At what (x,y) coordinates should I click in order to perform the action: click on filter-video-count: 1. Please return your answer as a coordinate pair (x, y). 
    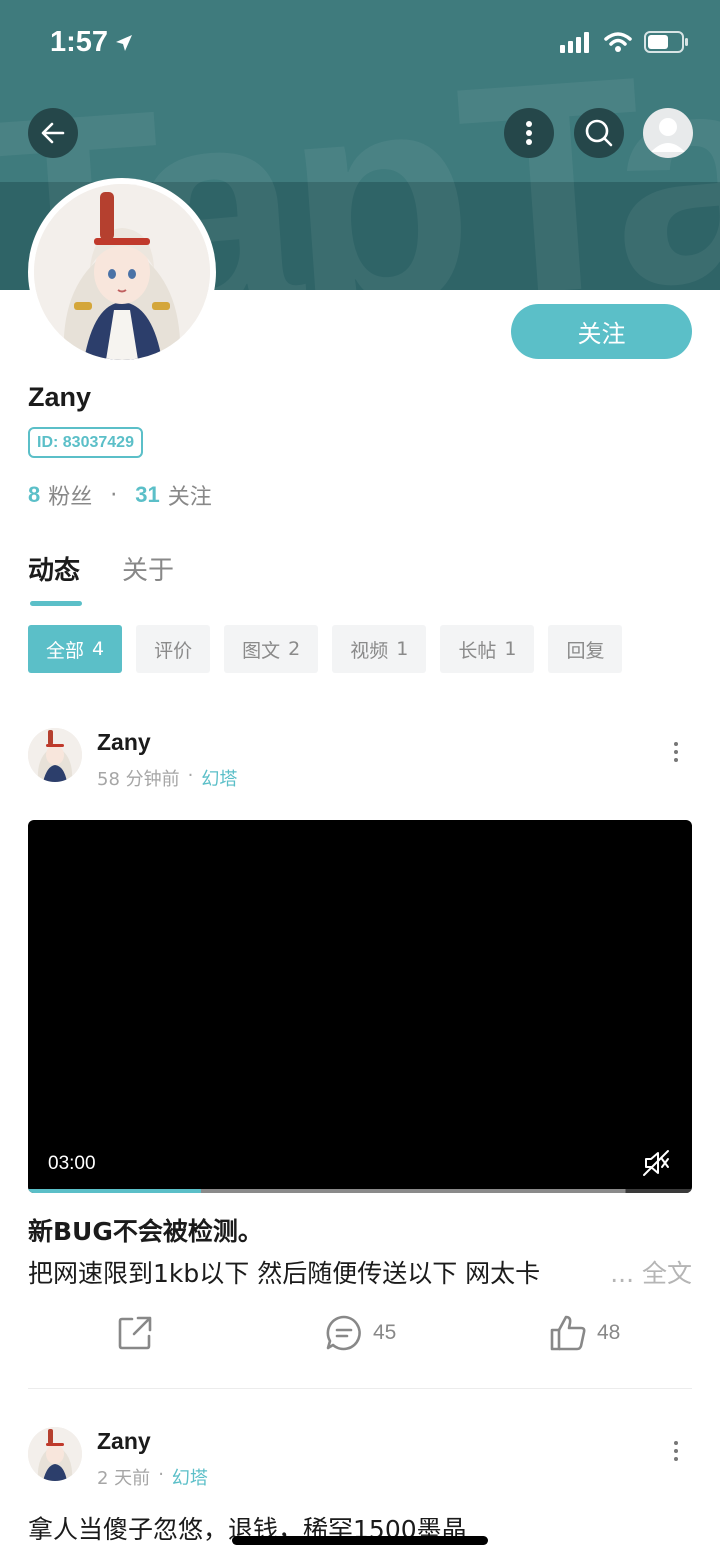
    Looking at the image, I should click on (402, 649).